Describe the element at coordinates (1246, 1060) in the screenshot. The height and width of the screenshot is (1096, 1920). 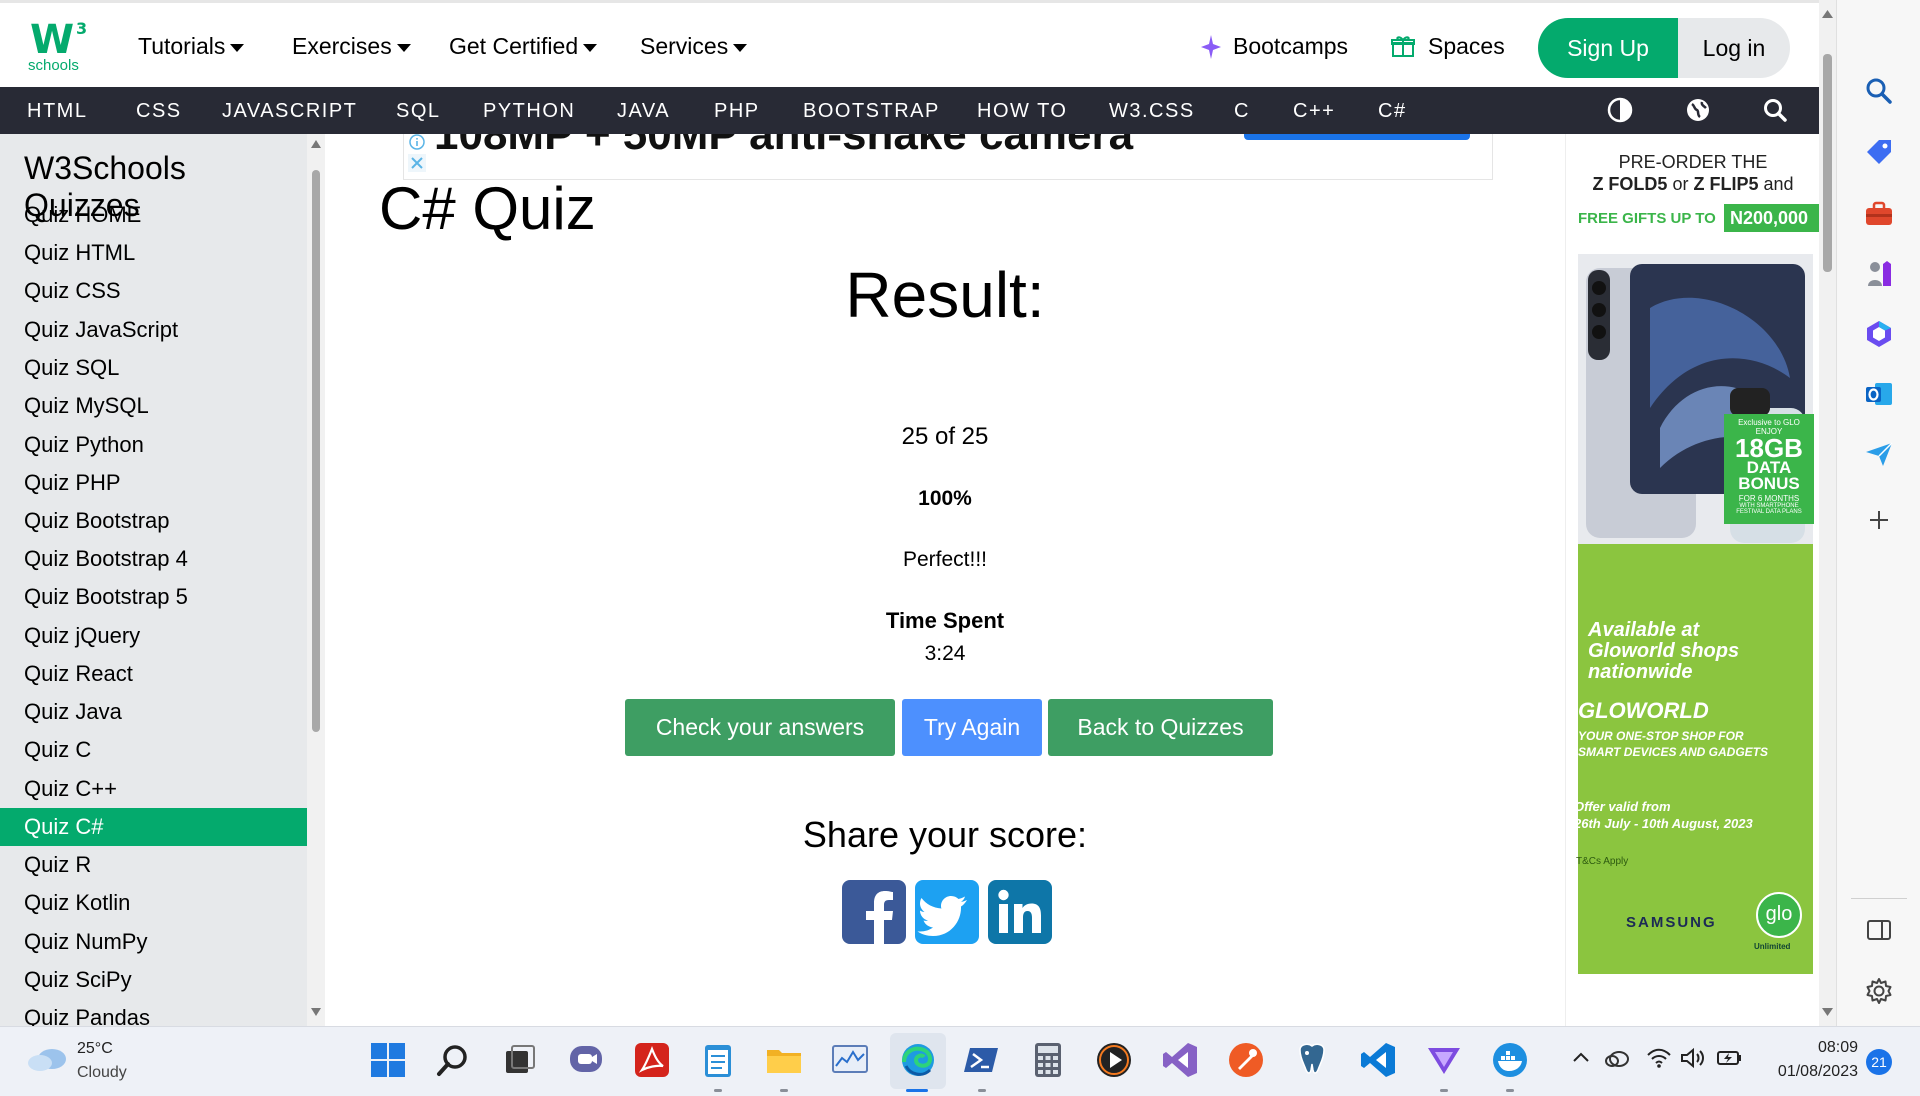
I see `postman-icon` at that location.